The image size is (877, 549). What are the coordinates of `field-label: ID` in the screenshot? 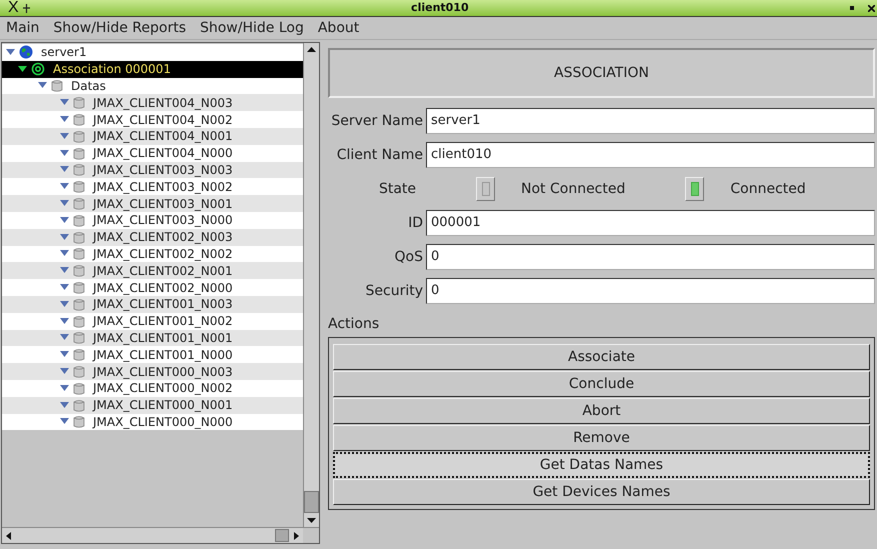 It's located at (415, 223).